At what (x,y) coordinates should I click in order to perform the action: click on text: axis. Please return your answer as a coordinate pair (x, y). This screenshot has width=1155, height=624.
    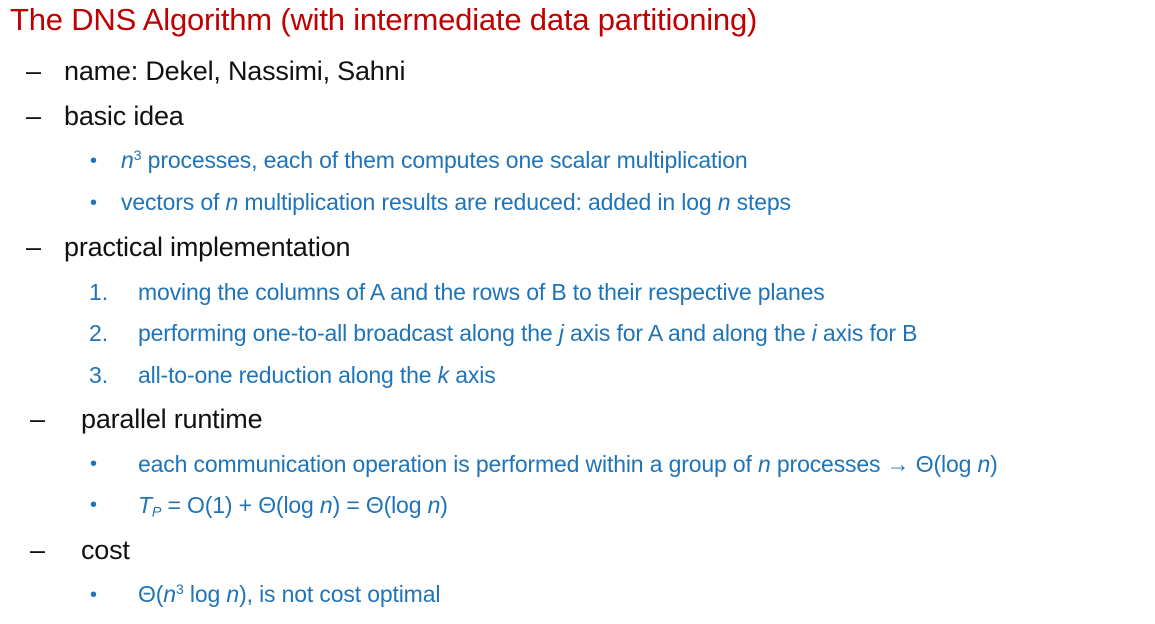
    Looking at the image, I should click on (472, 375).